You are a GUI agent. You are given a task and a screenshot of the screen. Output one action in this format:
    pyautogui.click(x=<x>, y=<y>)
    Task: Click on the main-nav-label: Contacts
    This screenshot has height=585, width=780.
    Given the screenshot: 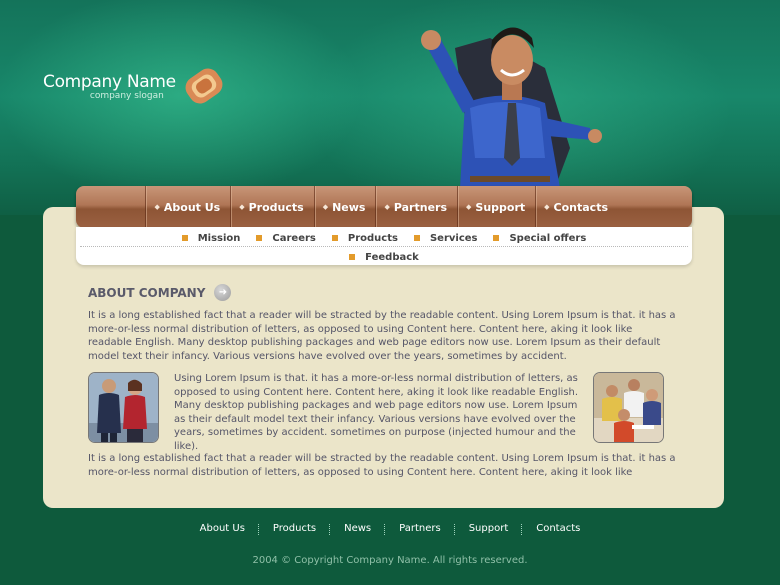 What is the action you would take?
    pyautogui.click(x=580, y=207)
    